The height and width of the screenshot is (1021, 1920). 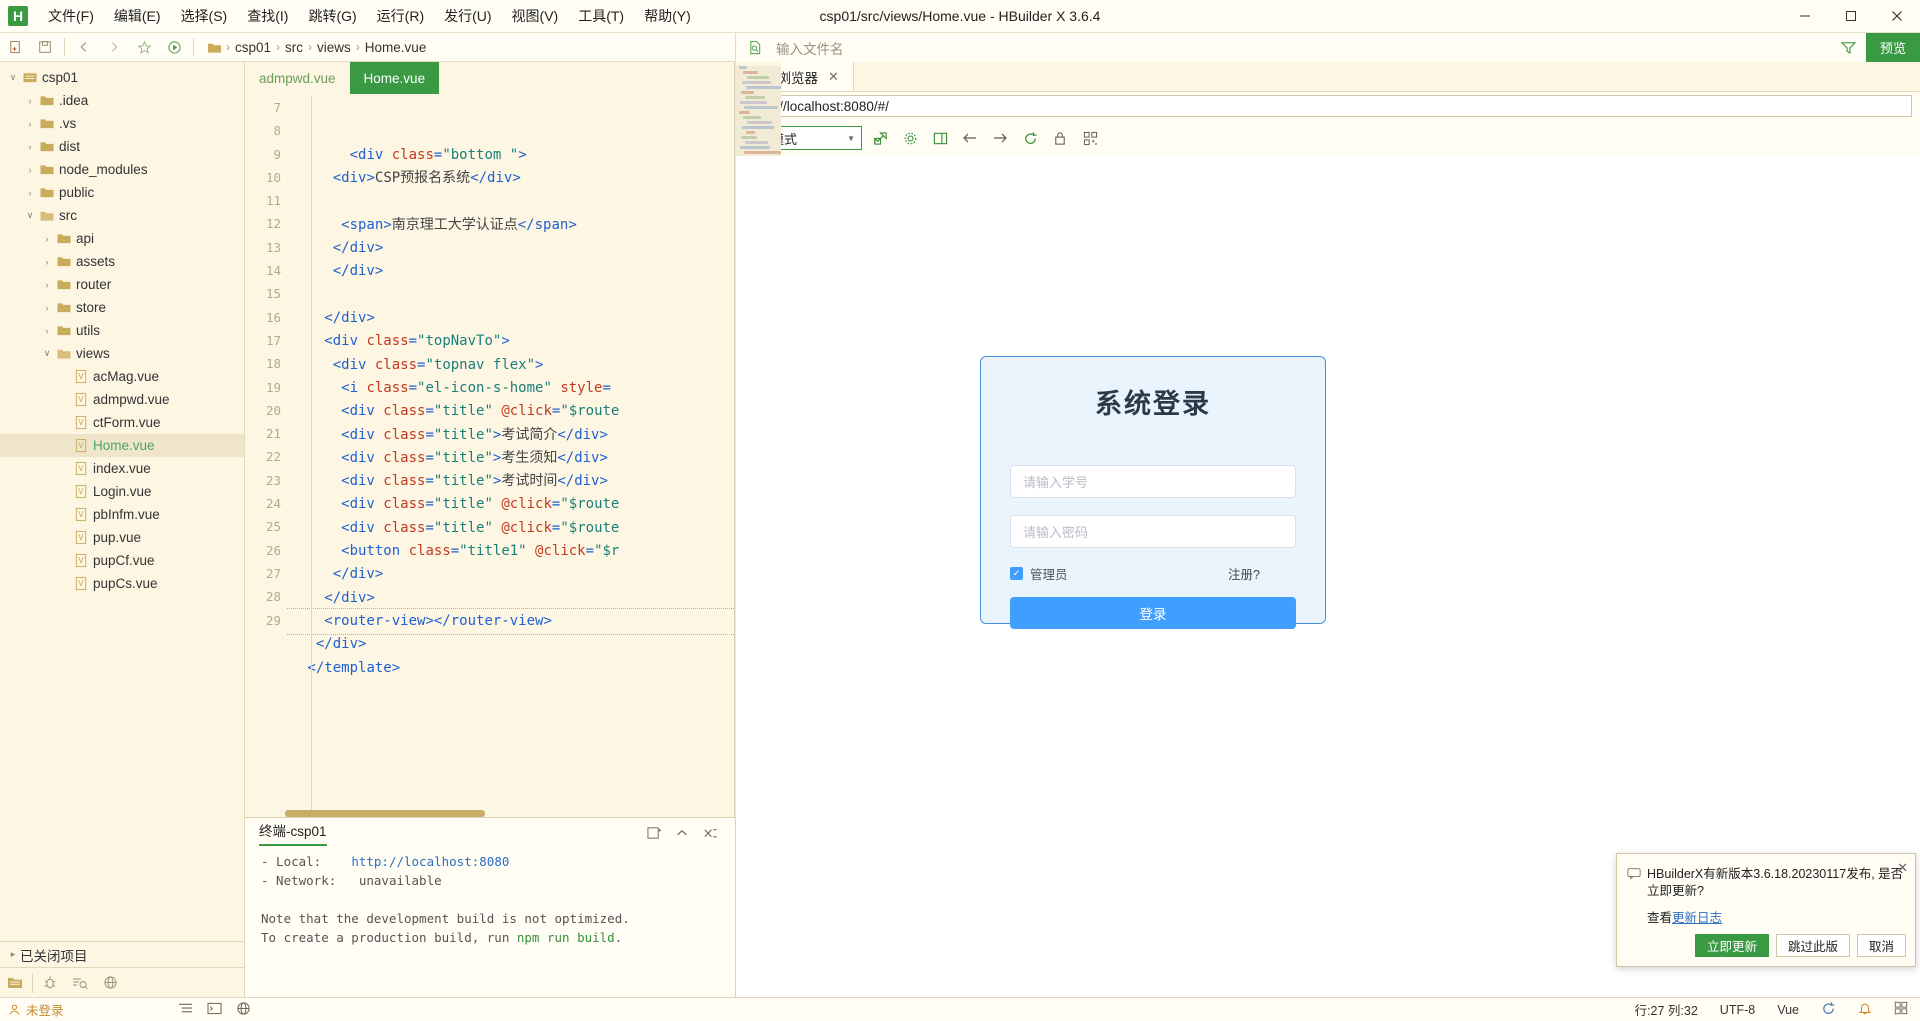 I want to click on tree-item-dist: › dist, so click(x=122, y=146).